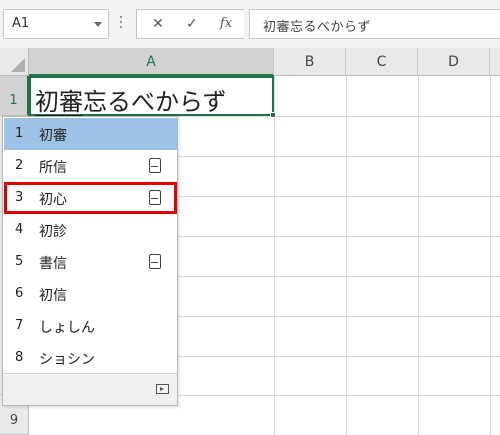 The height and width of the screenshot is (435, 500). Describe the element at coordinates (18, 65) in the screenshot. I see `select-all-triangle-icon` at that location.